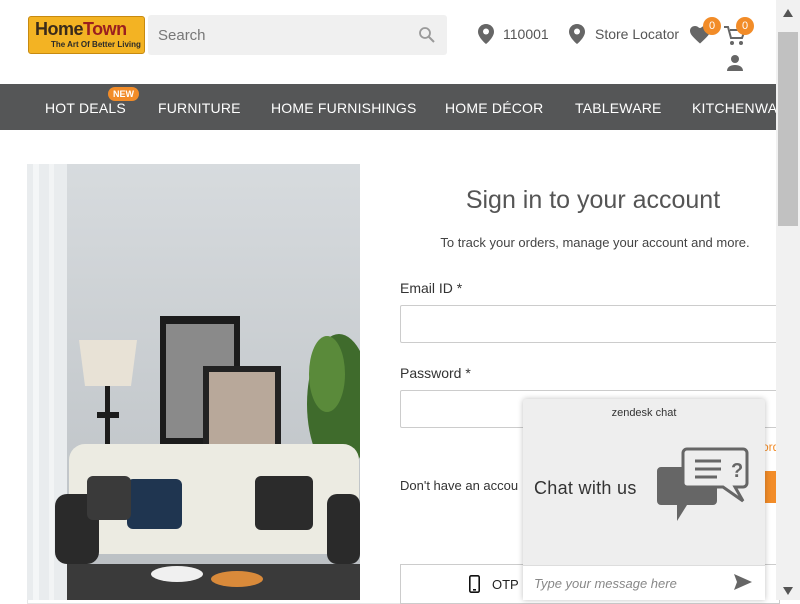 This screenshot has height=604, width=800. I want to click on signin-title: Sign in to your account, so click(593, 200).